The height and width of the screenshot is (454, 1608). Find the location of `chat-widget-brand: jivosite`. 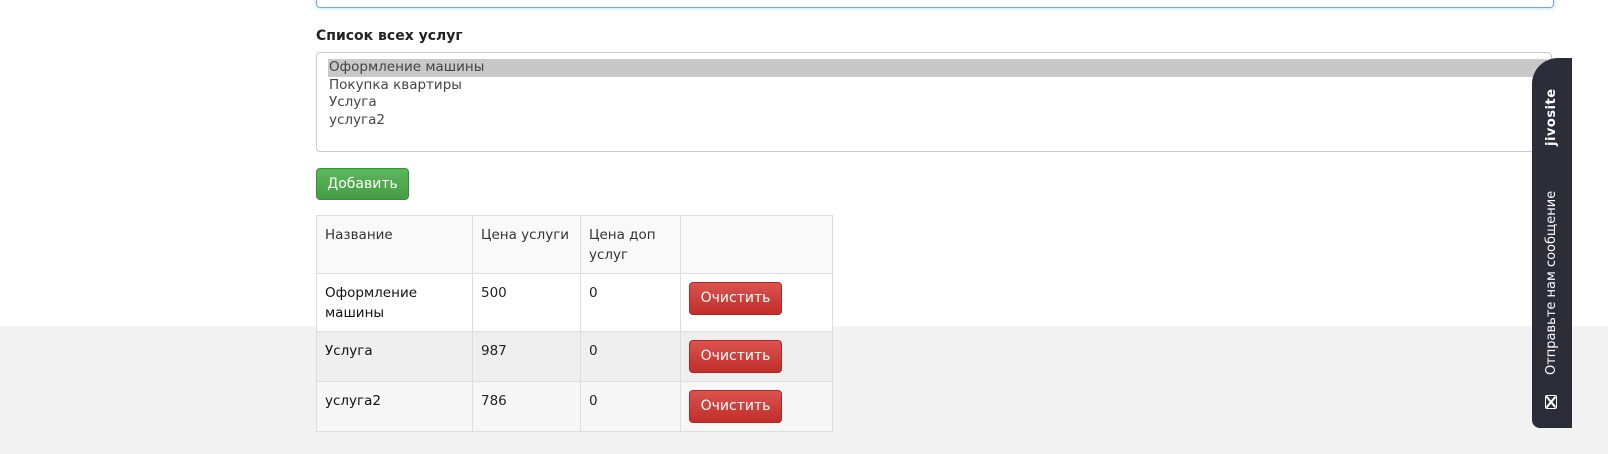

chat-widget-brand: jivosite is located at coordinates (1552, 117).